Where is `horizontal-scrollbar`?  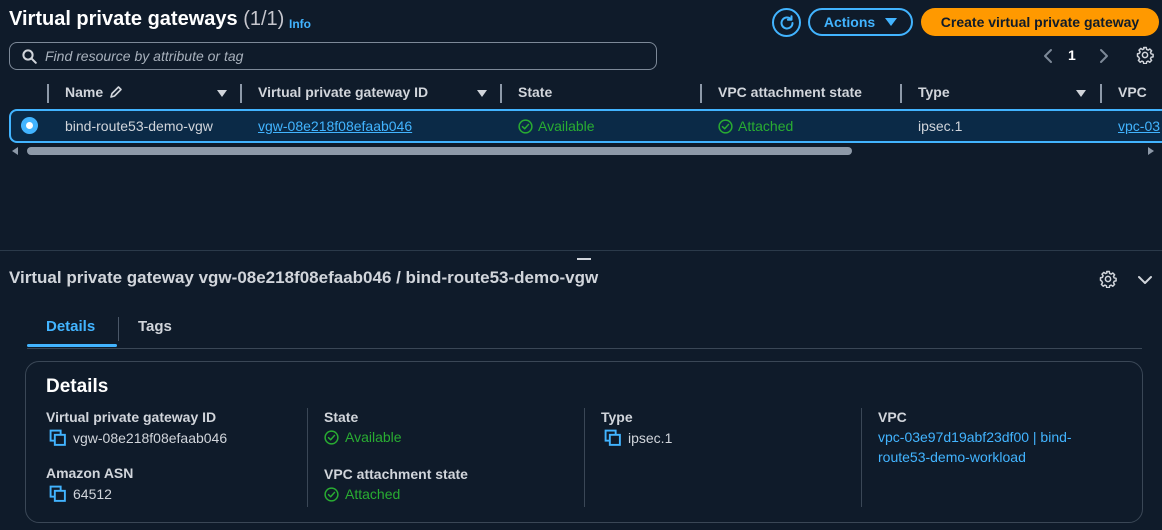
horizontal-scrollbar is located at coordinates (439, 151).